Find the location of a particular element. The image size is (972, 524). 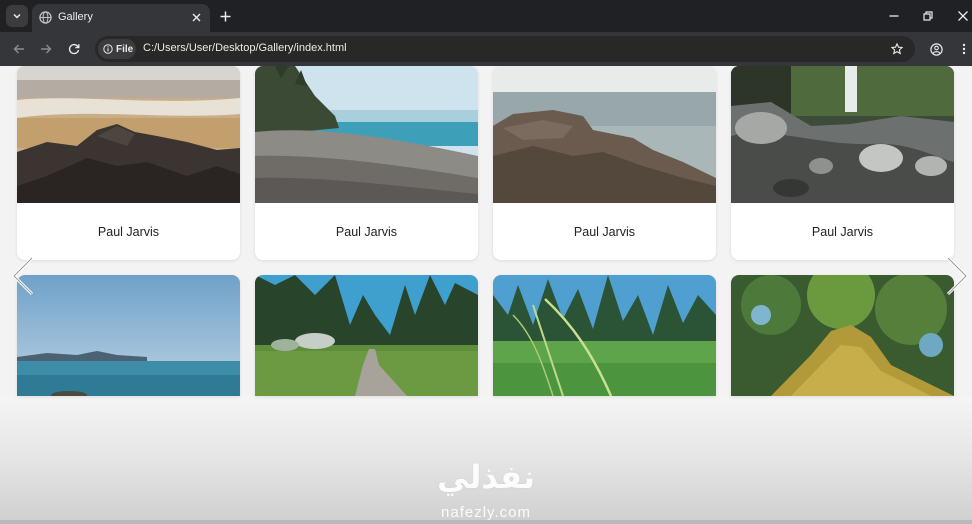

star-icon is located at coordinates (897, 49).